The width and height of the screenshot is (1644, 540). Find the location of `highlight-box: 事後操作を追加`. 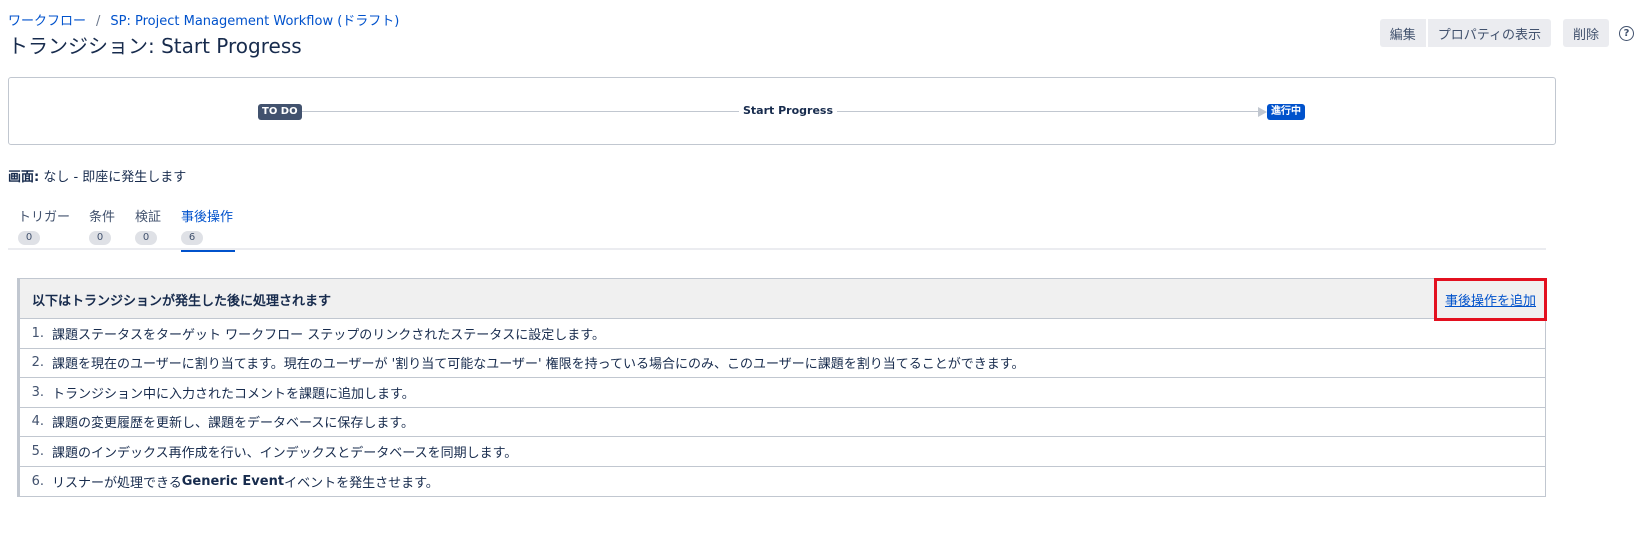

highlight-box: 事後操作を追加 is located at coordinates (1490, 299).